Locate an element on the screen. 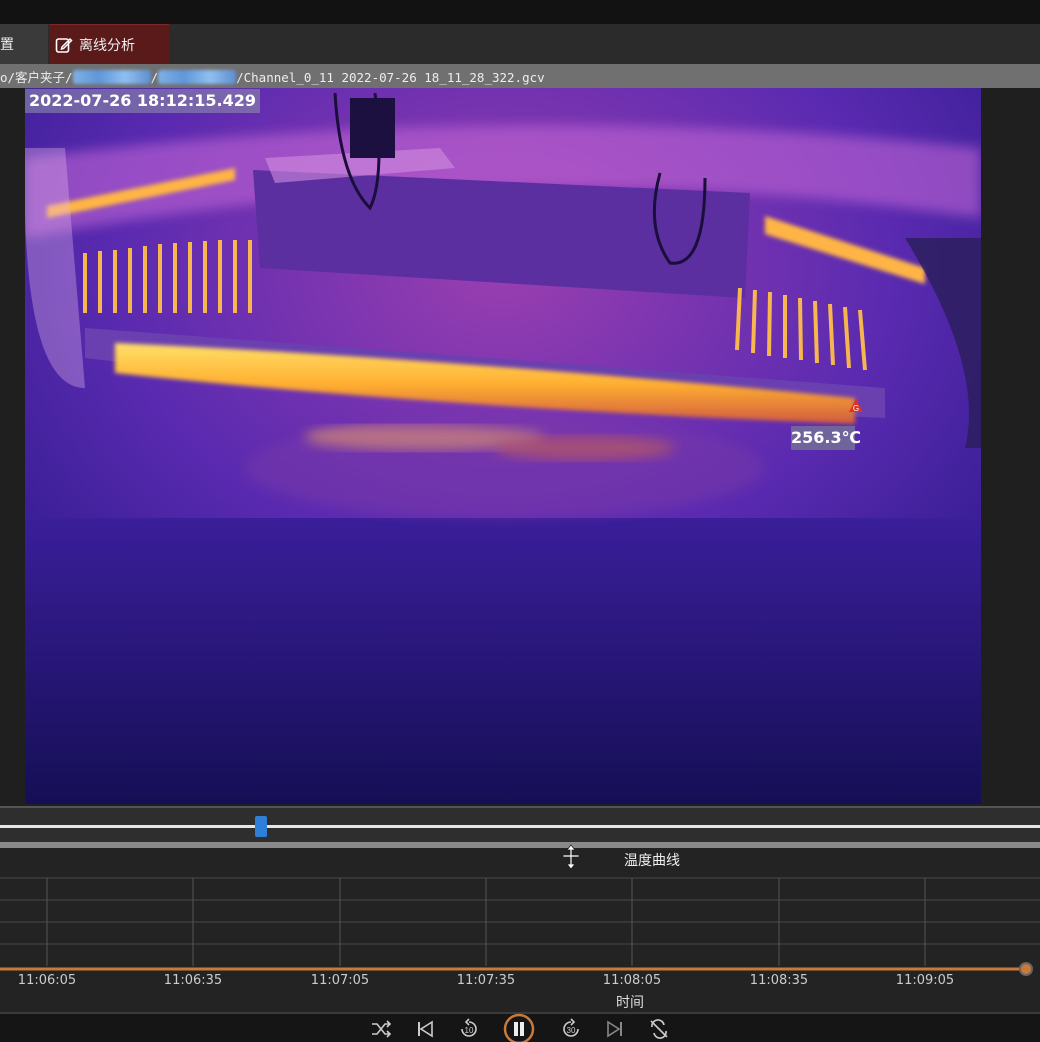 This screenshot has width=1040, height=1042. playback-controls: 10 30 is located at coordinates (520, 1027).